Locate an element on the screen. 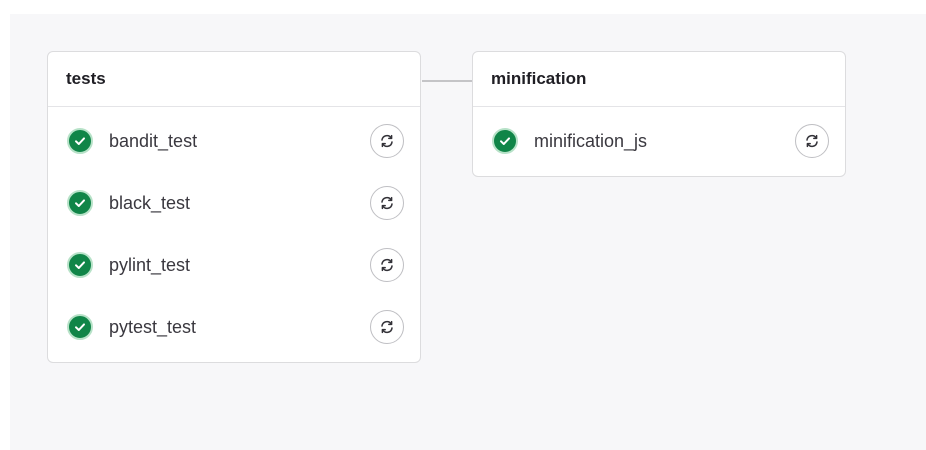 The height and width of the screenshot is (450, 926). stage-minification: minification minification_js is located at coordinates (659, 114).